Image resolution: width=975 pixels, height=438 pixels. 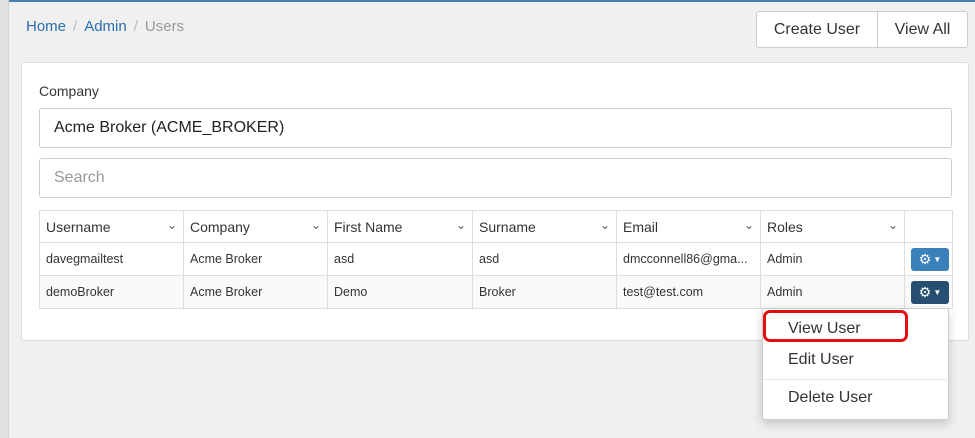 I want to click on column-header-label: Roles, so click(x=785, y=226).